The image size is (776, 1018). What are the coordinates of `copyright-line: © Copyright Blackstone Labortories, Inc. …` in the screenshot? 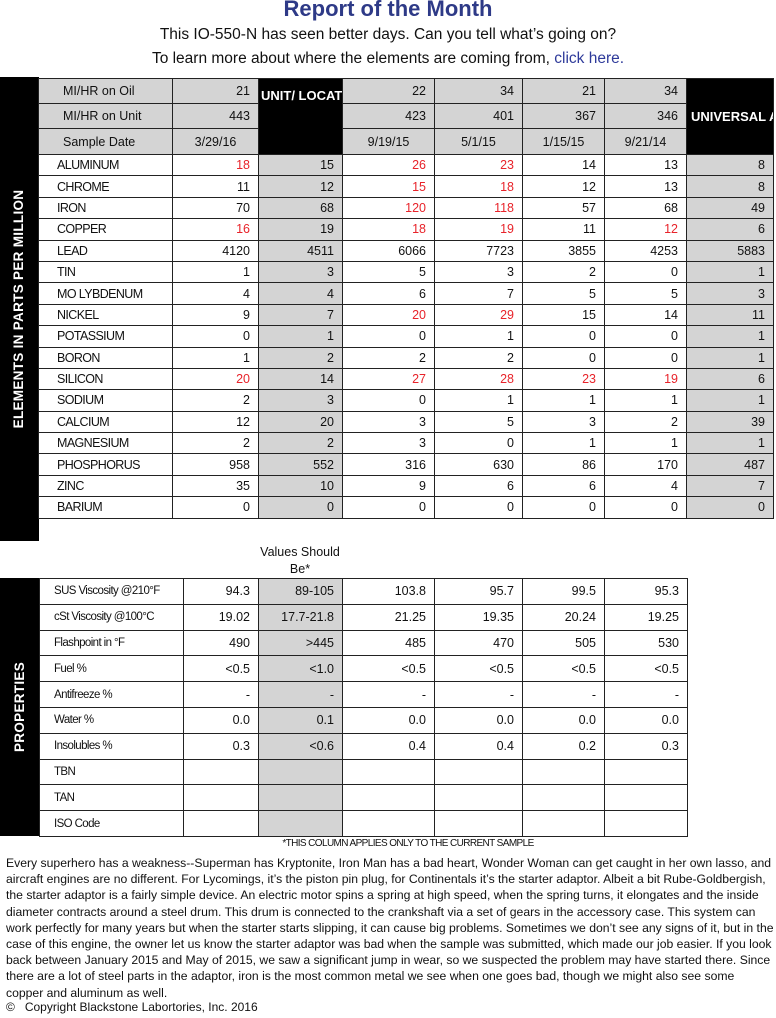 It's located at (132, 1007).